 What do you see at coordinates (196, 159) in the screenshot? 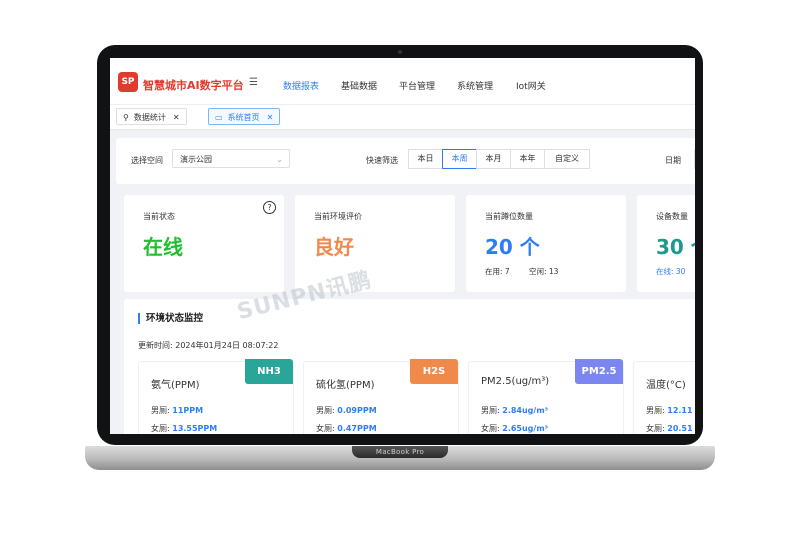
I see `space-select-value: 演示公园` at bounding box center [196, 159].